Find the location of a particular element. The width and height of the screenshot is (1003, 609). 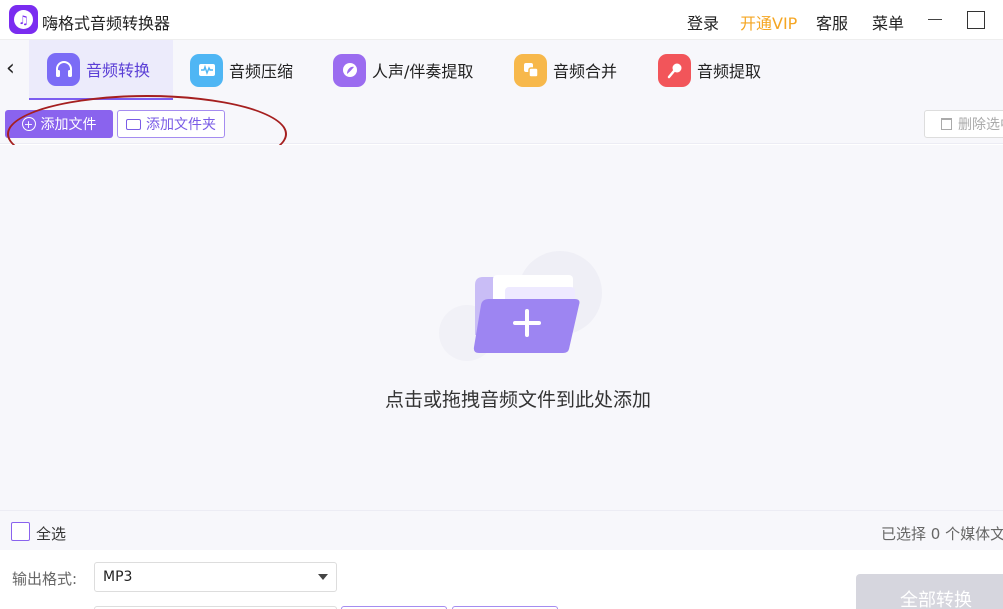

tab-audio-compress: 音频压缩 is located at coordinates (241, 70).